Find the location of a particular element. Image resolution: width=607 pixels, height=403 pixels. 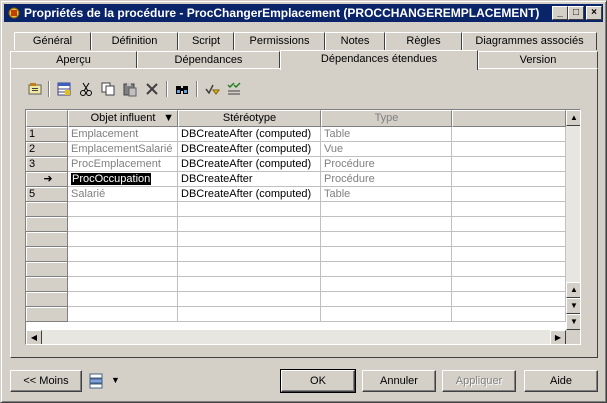

cell-objet-influent: ProcOccupation is located at coordinates (123, 179).